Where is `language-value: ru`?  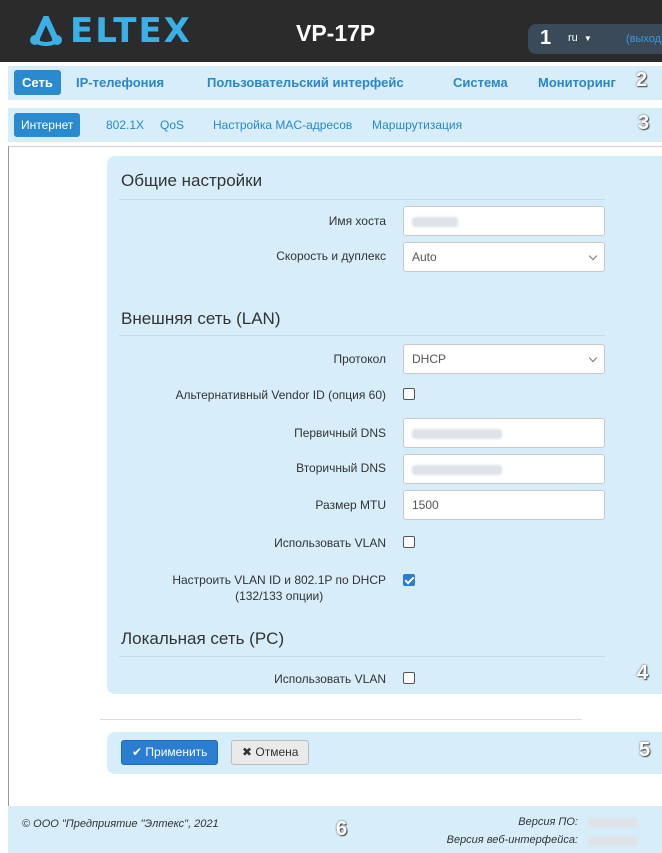
language-value: ru is located at coordinates (573, 38).